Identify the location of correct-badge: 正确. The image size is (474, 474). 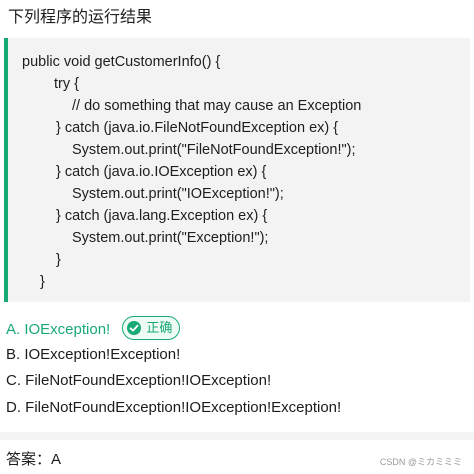
(151, 328).